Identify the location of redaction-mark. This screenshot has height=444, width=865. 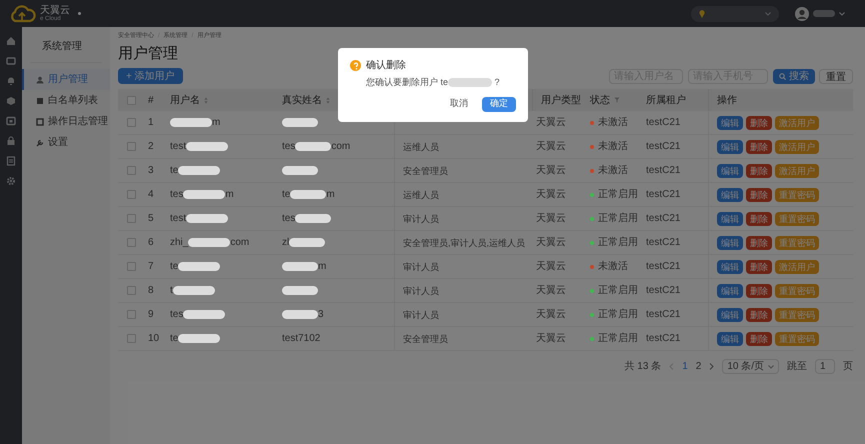
(313, 146).